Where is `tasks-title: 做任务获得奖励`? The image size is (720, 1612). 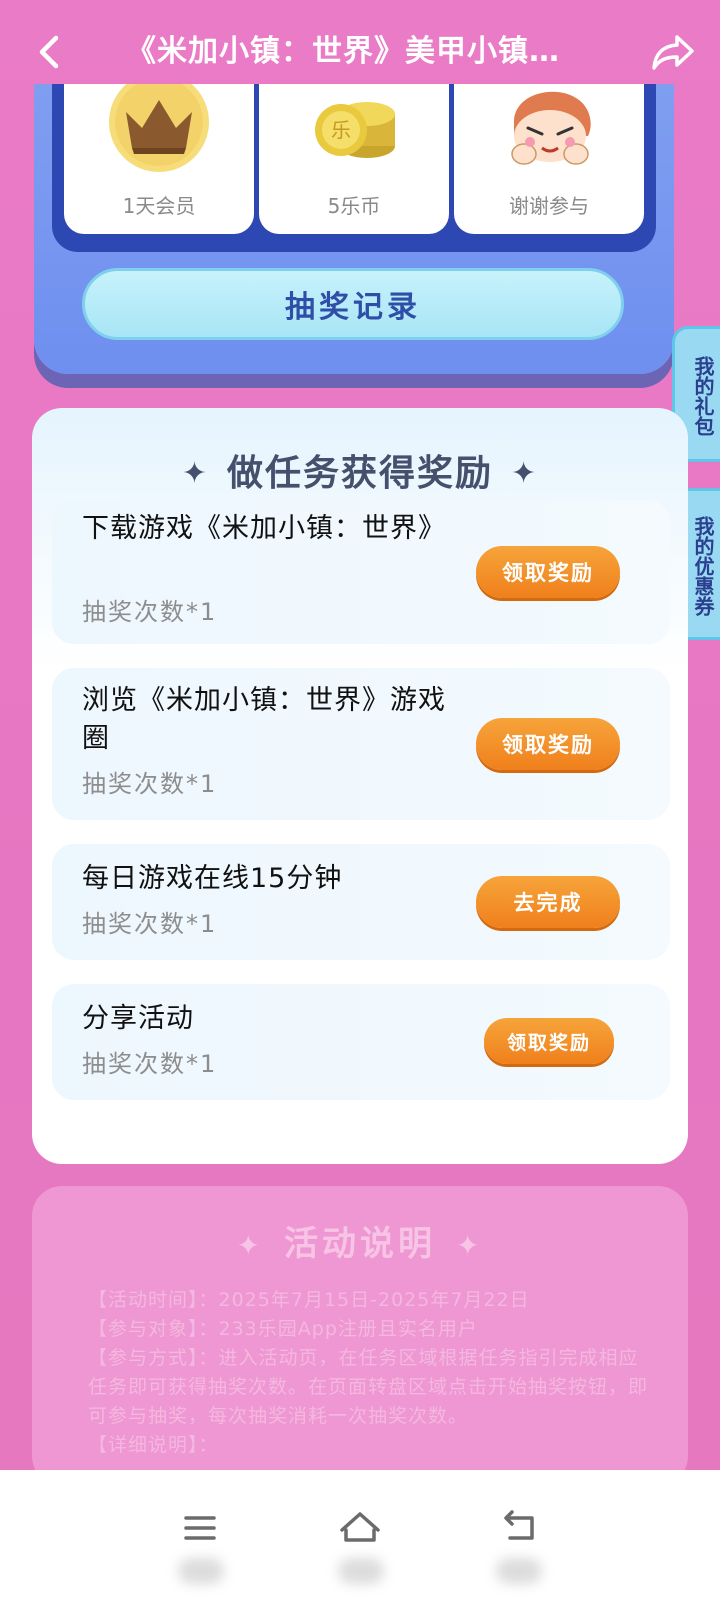 tasks-title: 做任务获得奖励 is located at coordinates (359, 473).